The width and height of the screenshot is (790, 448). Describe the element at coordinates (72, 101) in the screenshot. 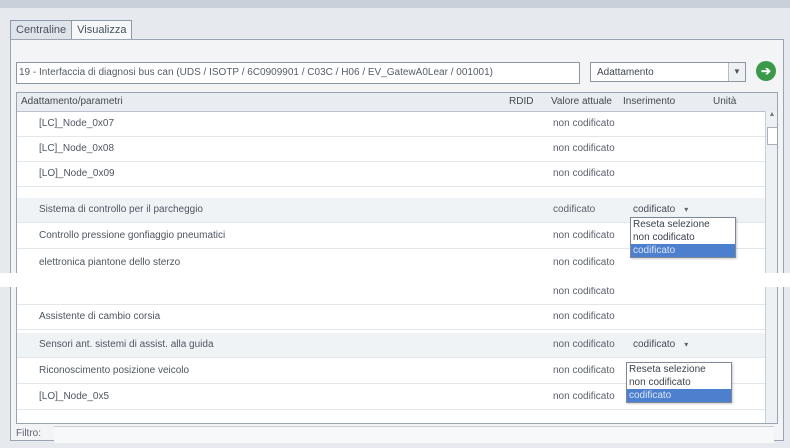

I see `col-header-parameter: Adattamento/parametri` at that location.